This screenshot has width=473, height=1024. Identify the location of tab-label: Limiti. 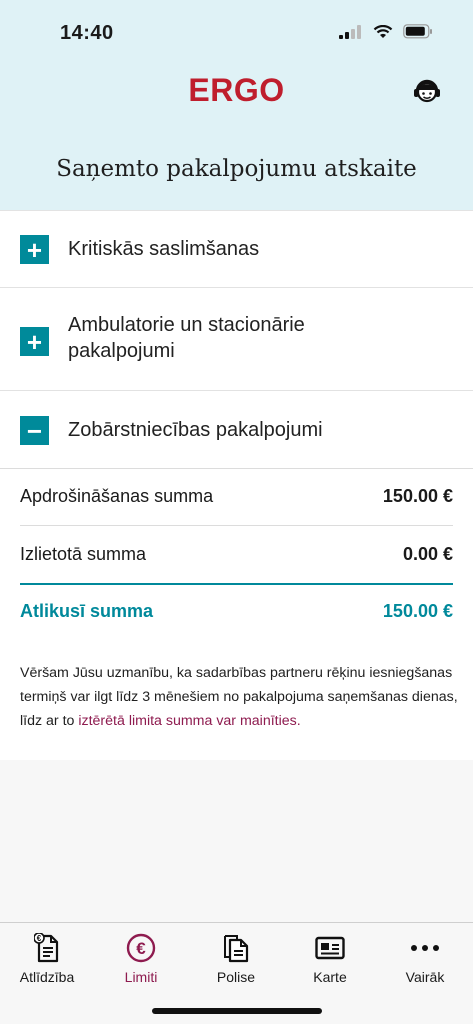
(141, 977).